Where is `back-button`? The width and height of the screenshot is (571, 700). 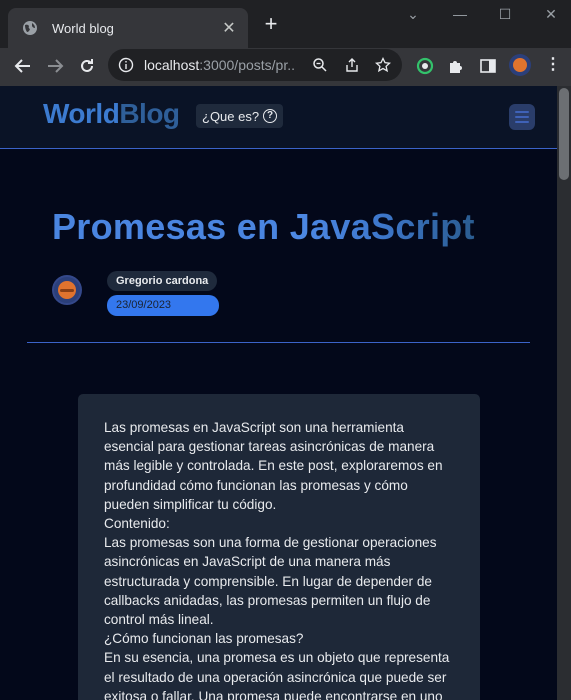
back-button is located at coordinates (23, 66).